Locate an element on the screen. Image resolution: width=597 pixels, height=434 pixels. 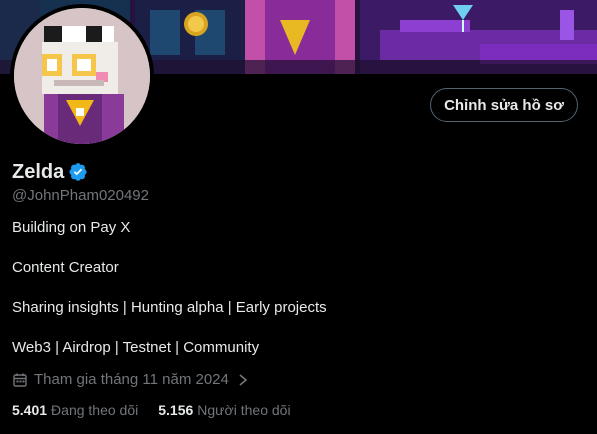
followers-label: Người theo dõi is located at coordinates (244, 410).